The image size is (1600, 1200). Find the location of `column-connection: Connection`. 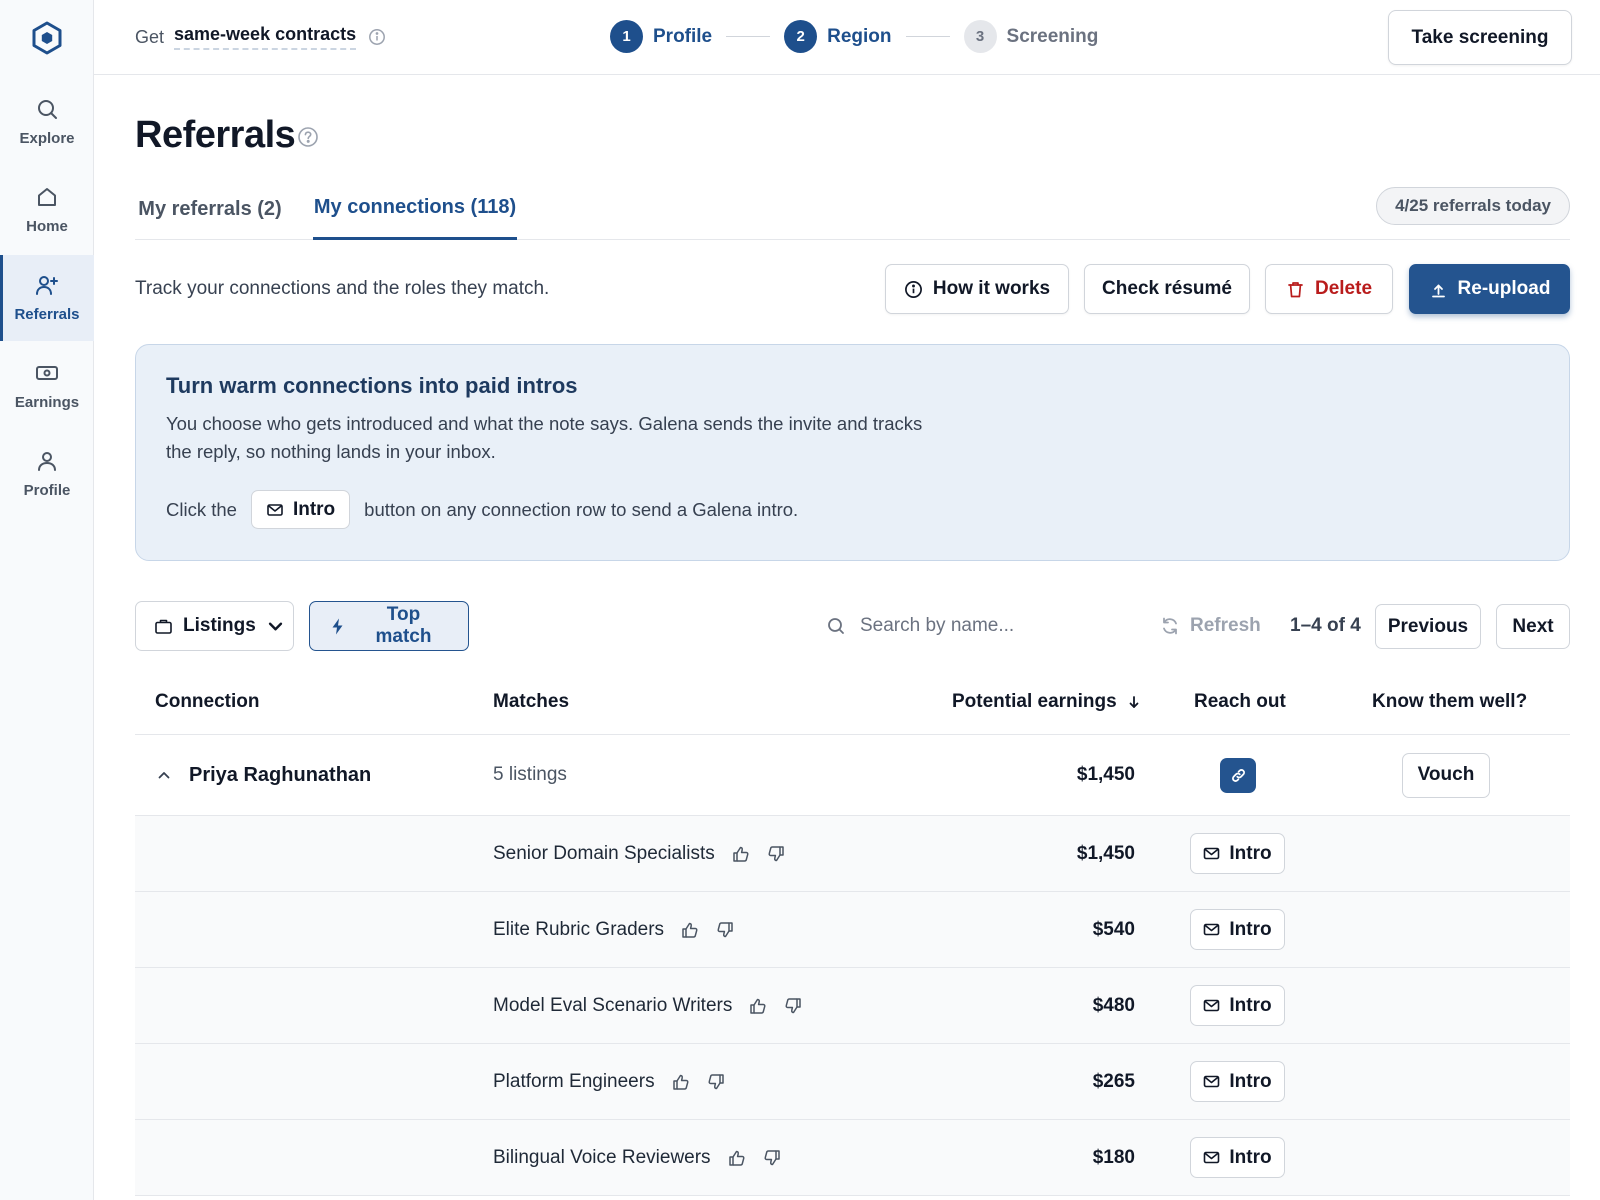

column-connection: Connection is located at coordinates (207, 702).